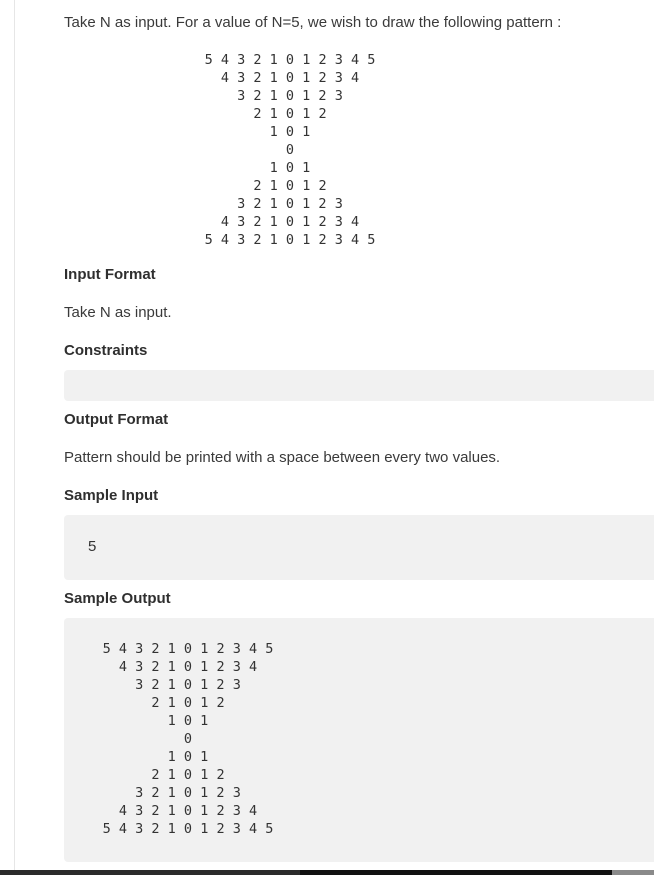 This screenshot has width=654, height=875. What do you see at coordinates (359, 385) in the screenshot?
I see `constraints-box` at bounding box center [359, 385].